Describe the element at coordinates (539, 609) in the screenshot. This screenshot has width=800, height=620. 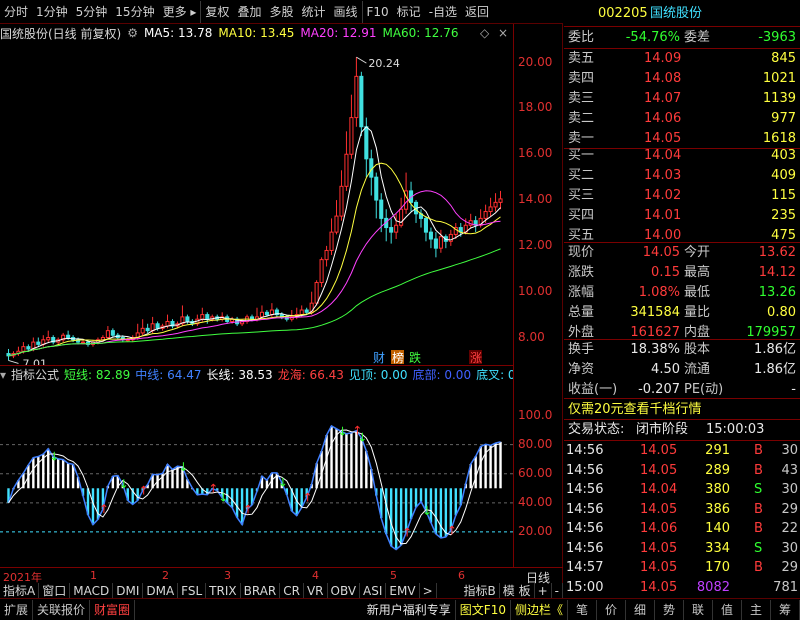
I see `sidebar-toggle: 侧边栏《` at that location.